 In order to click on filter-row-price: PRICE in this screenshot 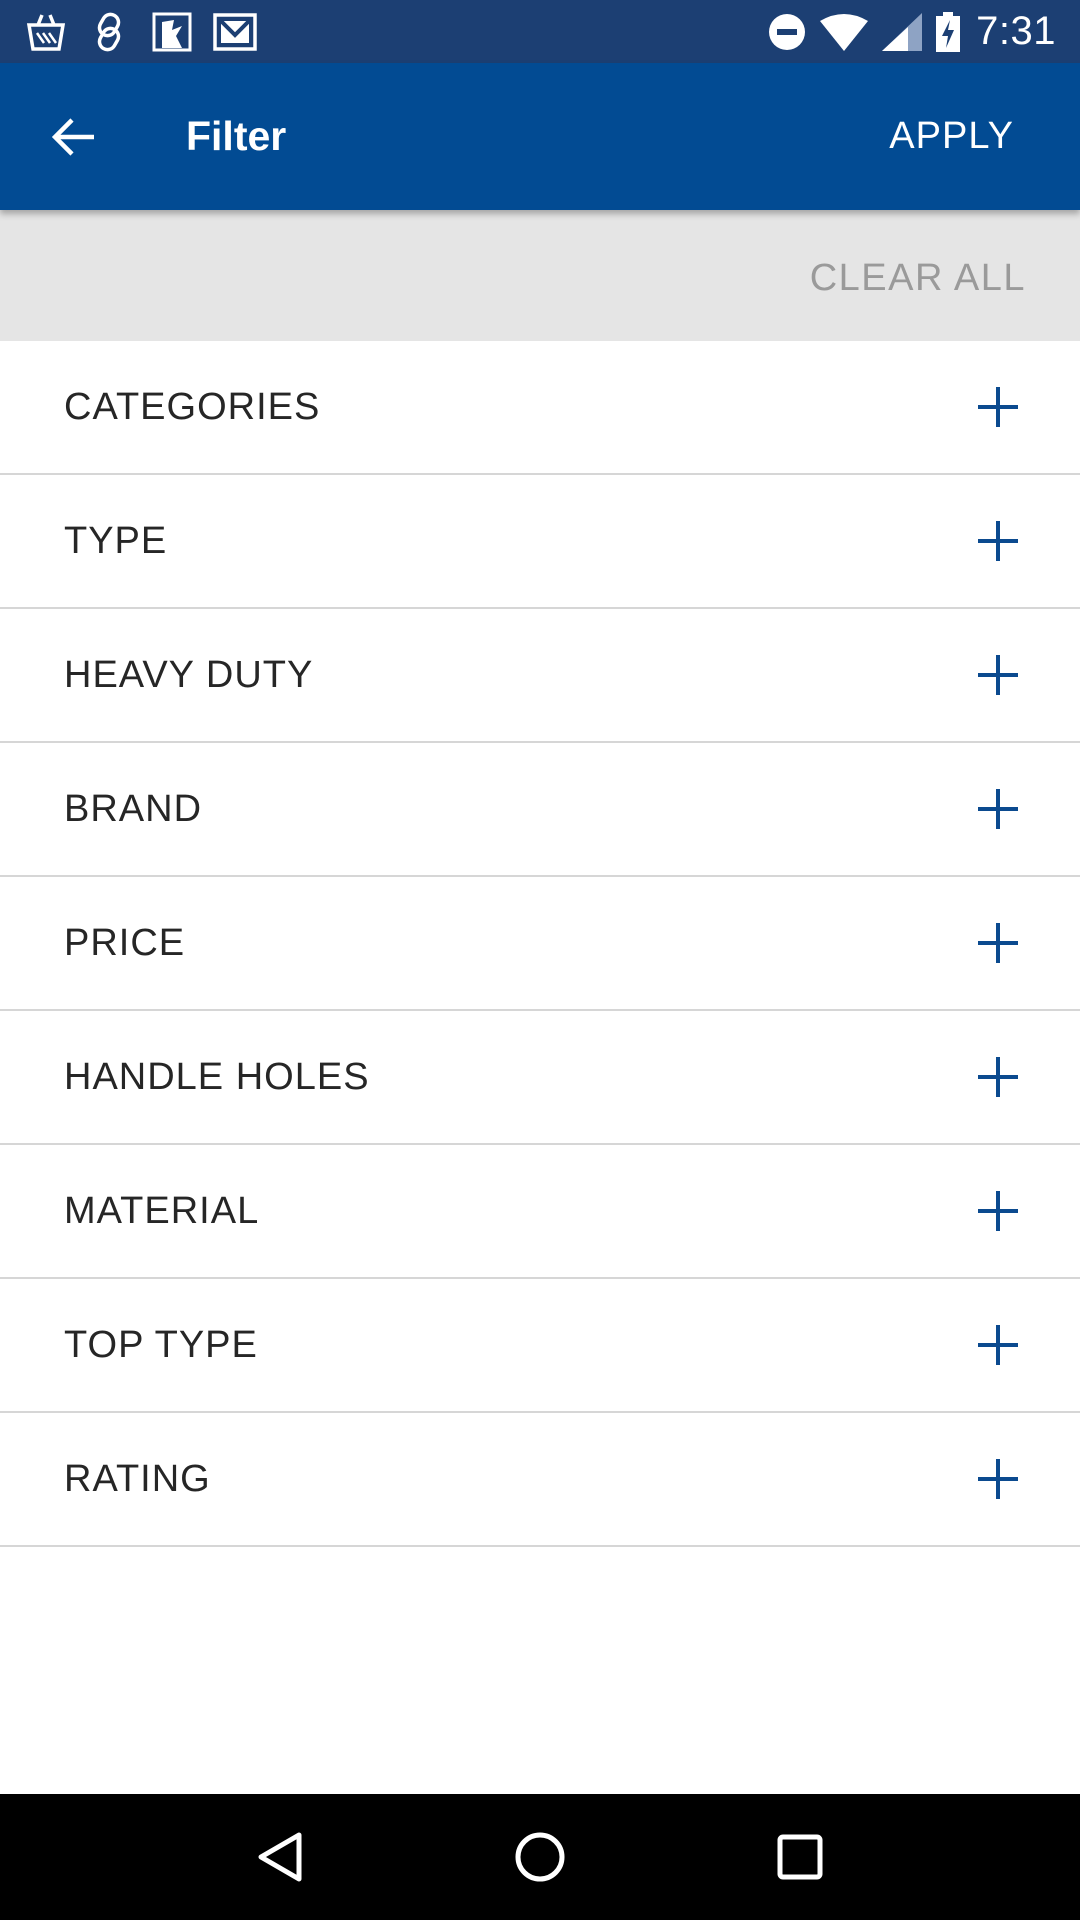, I will do `click(540, 944)`.